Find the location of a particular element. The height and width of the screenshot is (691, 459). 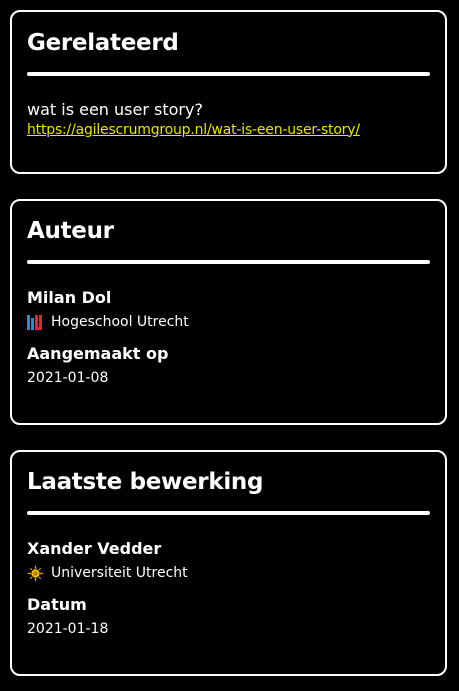

related-item-title: wat is een user story? is located at coordinates (115, 109).